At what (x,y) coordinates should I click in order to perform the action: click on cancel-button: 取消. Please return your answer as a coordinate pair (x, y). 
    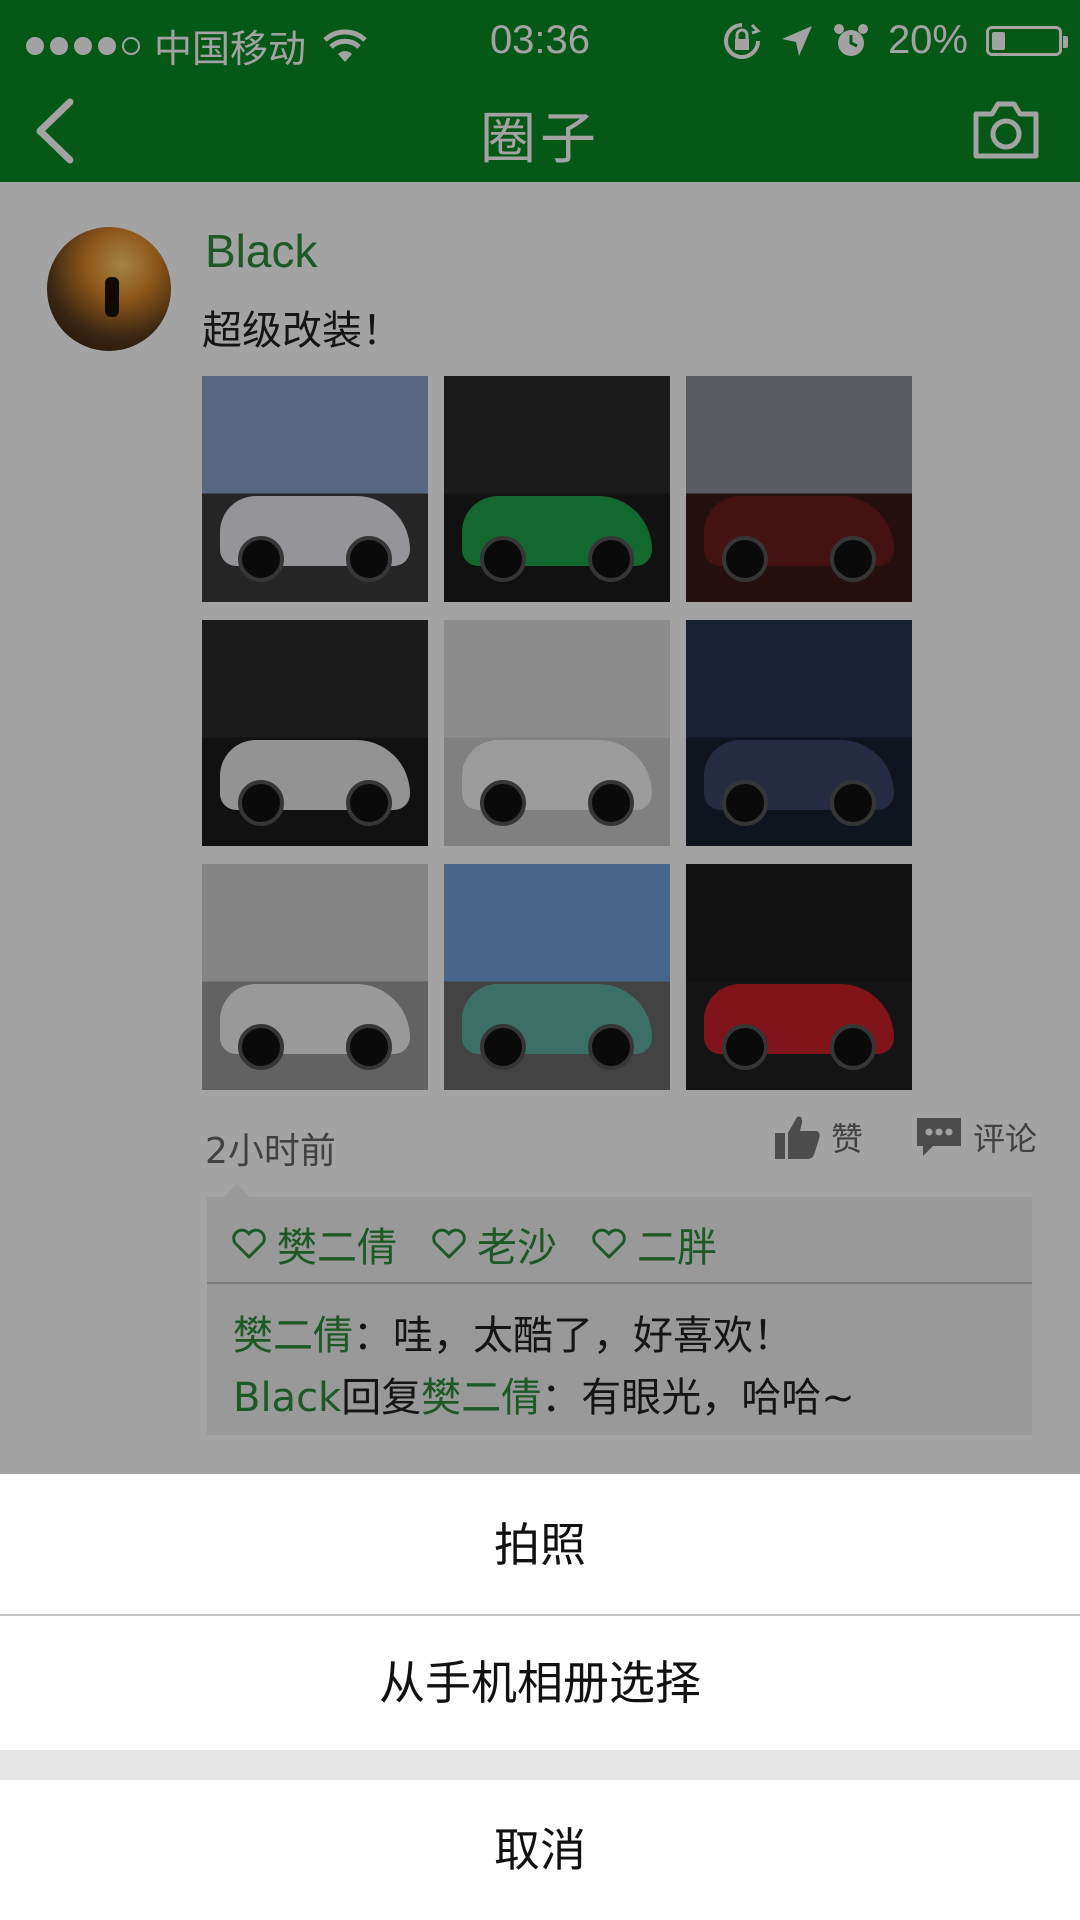
    Looking at the image, I should click on (540, 1850).